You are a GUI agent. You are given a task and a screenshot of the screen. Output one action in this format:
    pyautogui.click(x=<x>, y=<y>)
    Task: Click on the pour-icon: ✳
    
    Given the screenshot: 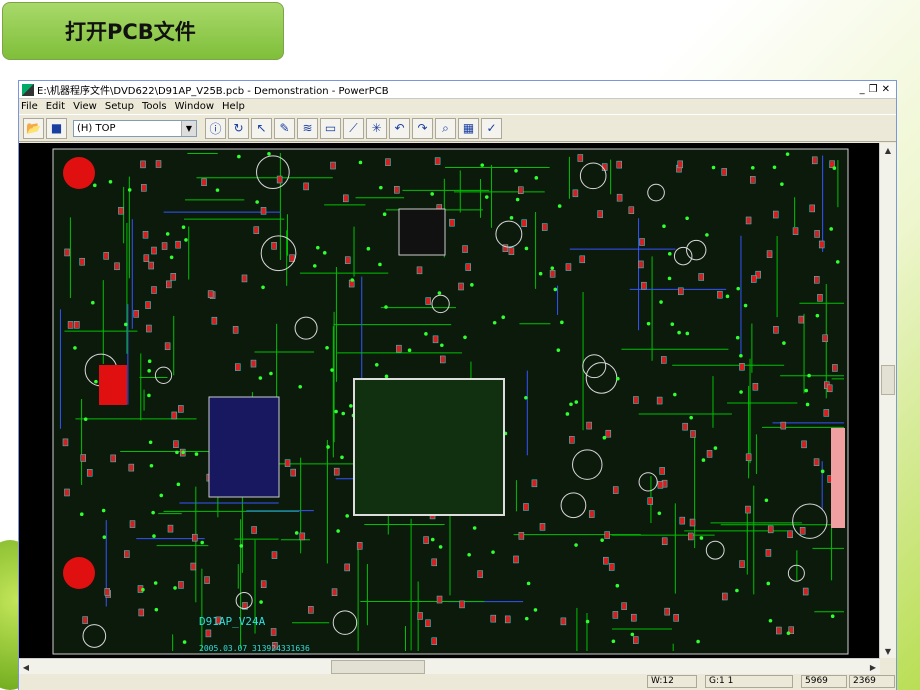 What is the action you would take?
    pyautogui.click(x=376, y=128)
    